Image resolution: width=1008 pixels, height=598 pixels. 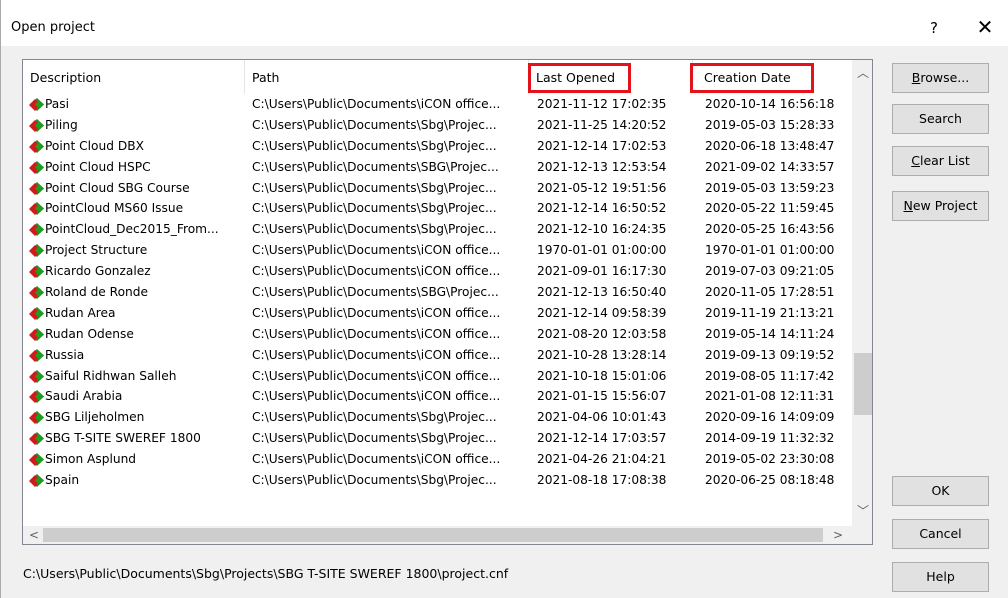 What do you see at coordinates (770, 354) in the screenshot?
I see `row-creation-date: 2019-09-13 09:19:52` at bounding box center [770, 354].